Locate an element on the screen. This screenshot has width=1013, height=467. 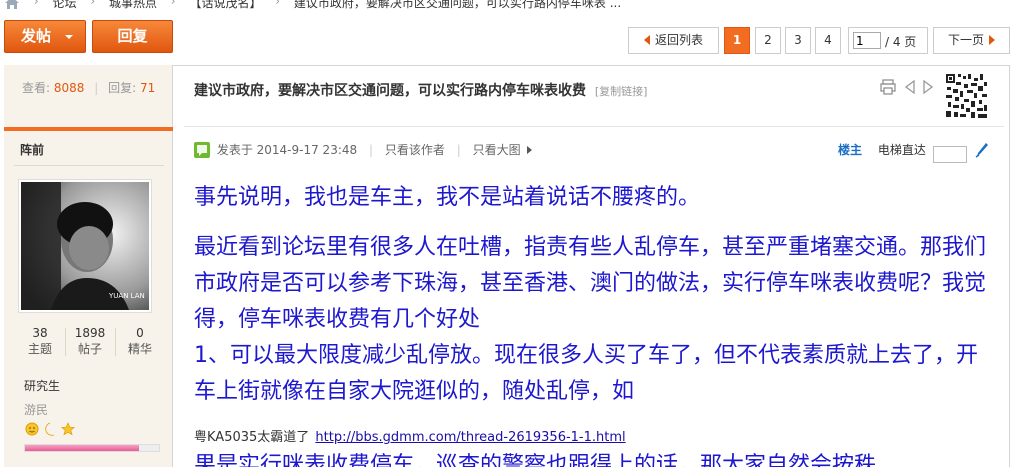
stat-label: 帖子 is located at coordinates (89, 349).